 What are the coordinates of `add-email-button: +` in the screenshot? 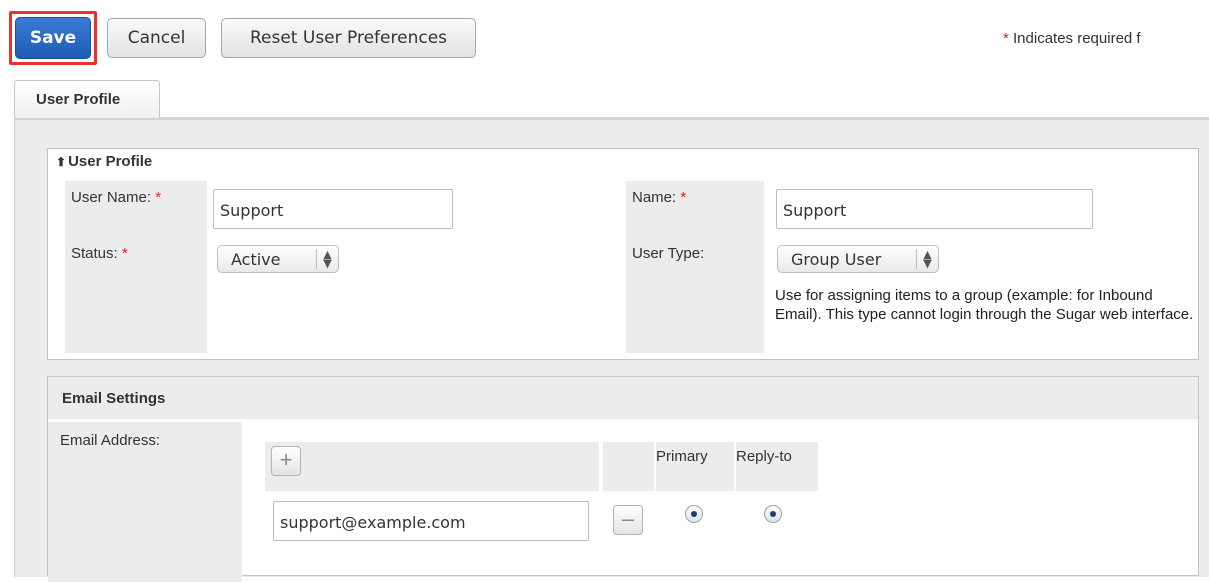 It's located at (286, 461).